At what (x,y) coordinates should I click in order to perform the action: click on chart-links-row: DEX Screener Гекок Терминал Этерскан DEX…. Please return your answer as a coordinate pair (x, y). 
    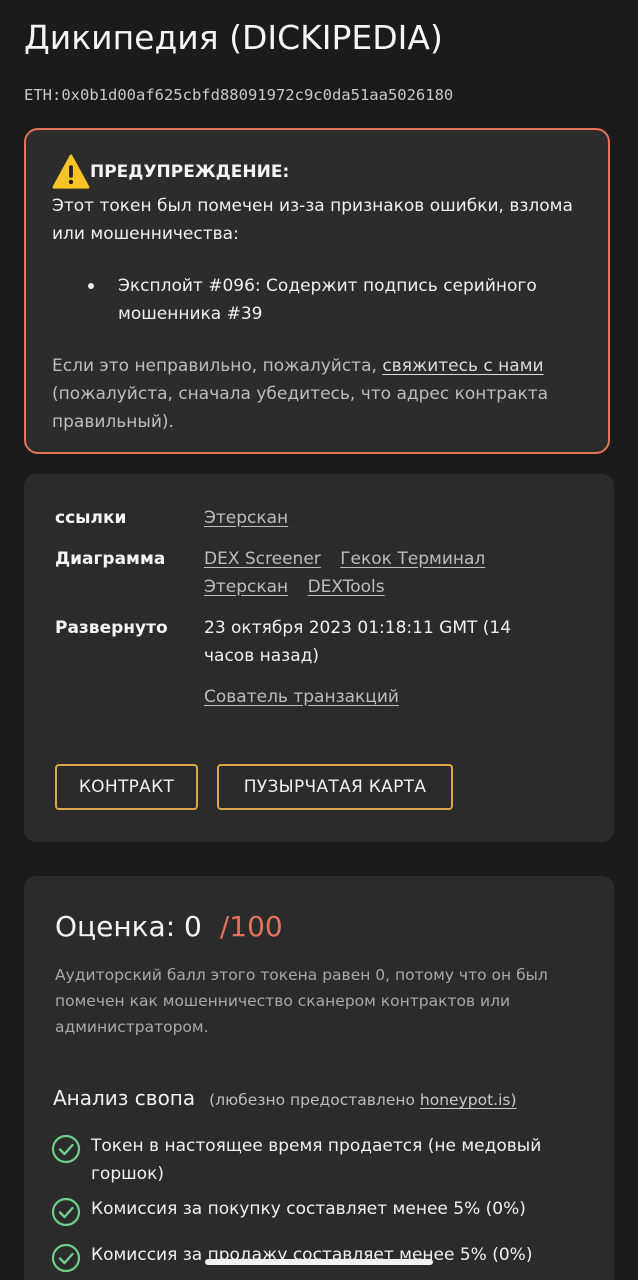
    Looking at the image, I should click on (369, 573).